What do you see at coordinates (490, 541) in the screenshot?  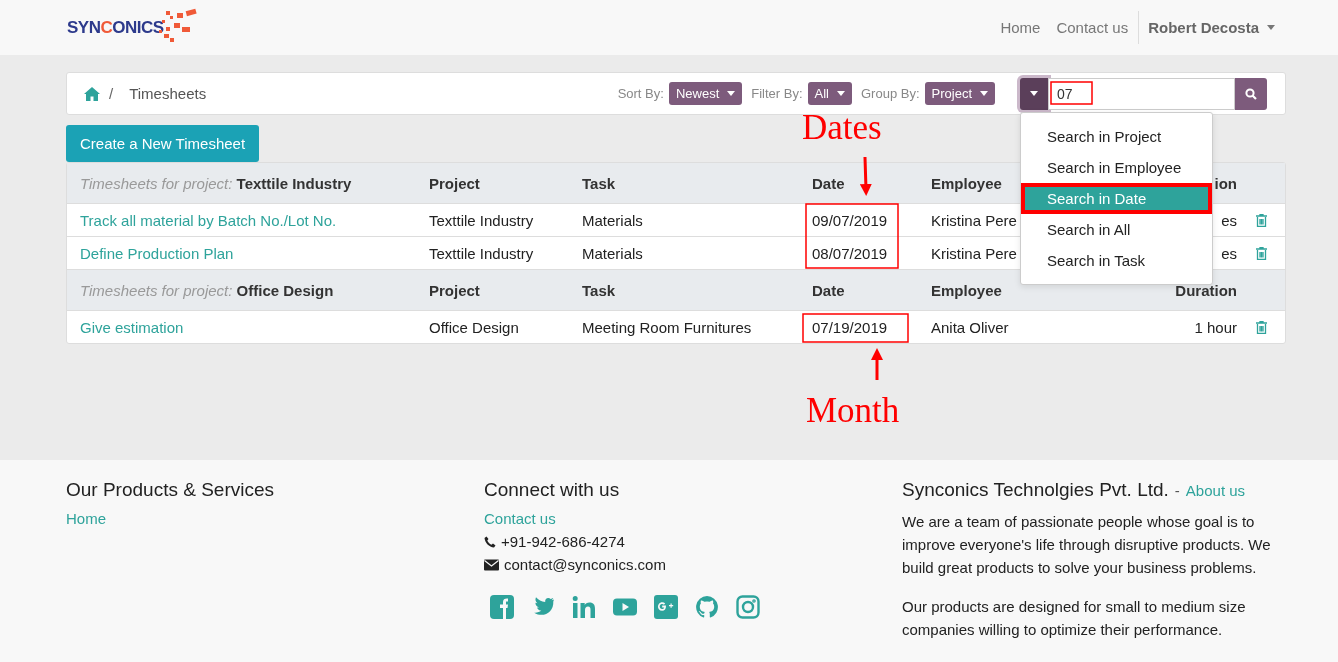 I see `phone-icon` at bounding box center [490, 541].